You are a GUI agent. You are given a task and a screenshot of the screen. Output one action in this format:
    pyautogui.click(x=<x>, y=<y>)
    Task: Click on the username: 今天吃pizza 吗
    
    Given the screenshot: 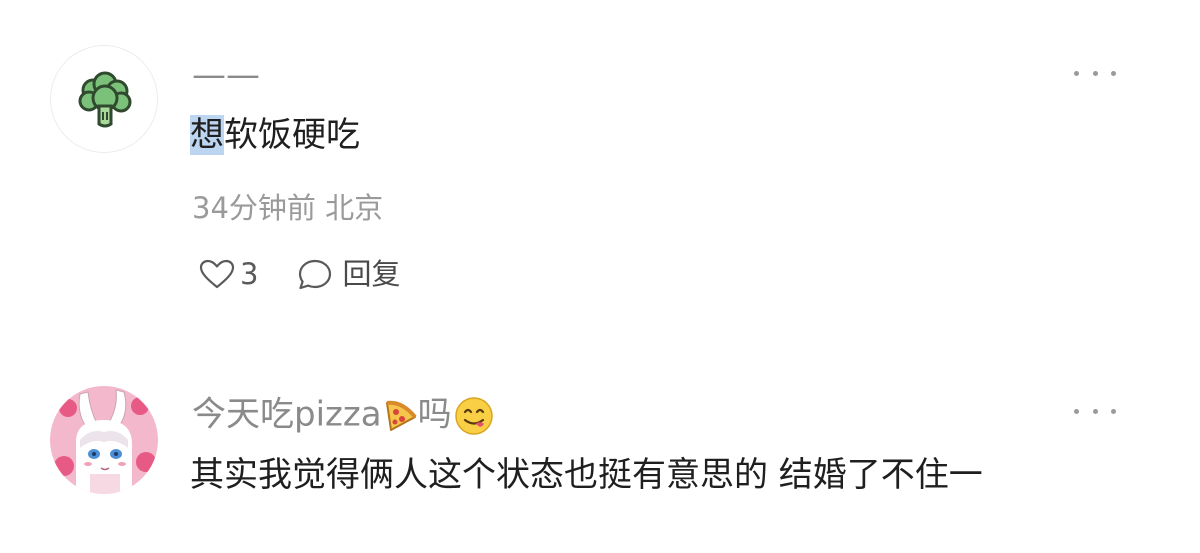 What is the action you would take?
    pyautogui.click(x=343, y=416)
    